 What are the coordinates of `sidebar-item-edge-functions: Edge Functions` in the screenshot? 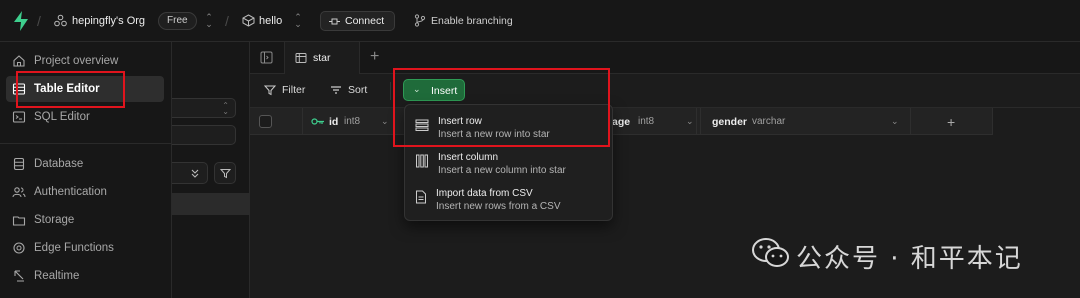 It's located at (85, 248).